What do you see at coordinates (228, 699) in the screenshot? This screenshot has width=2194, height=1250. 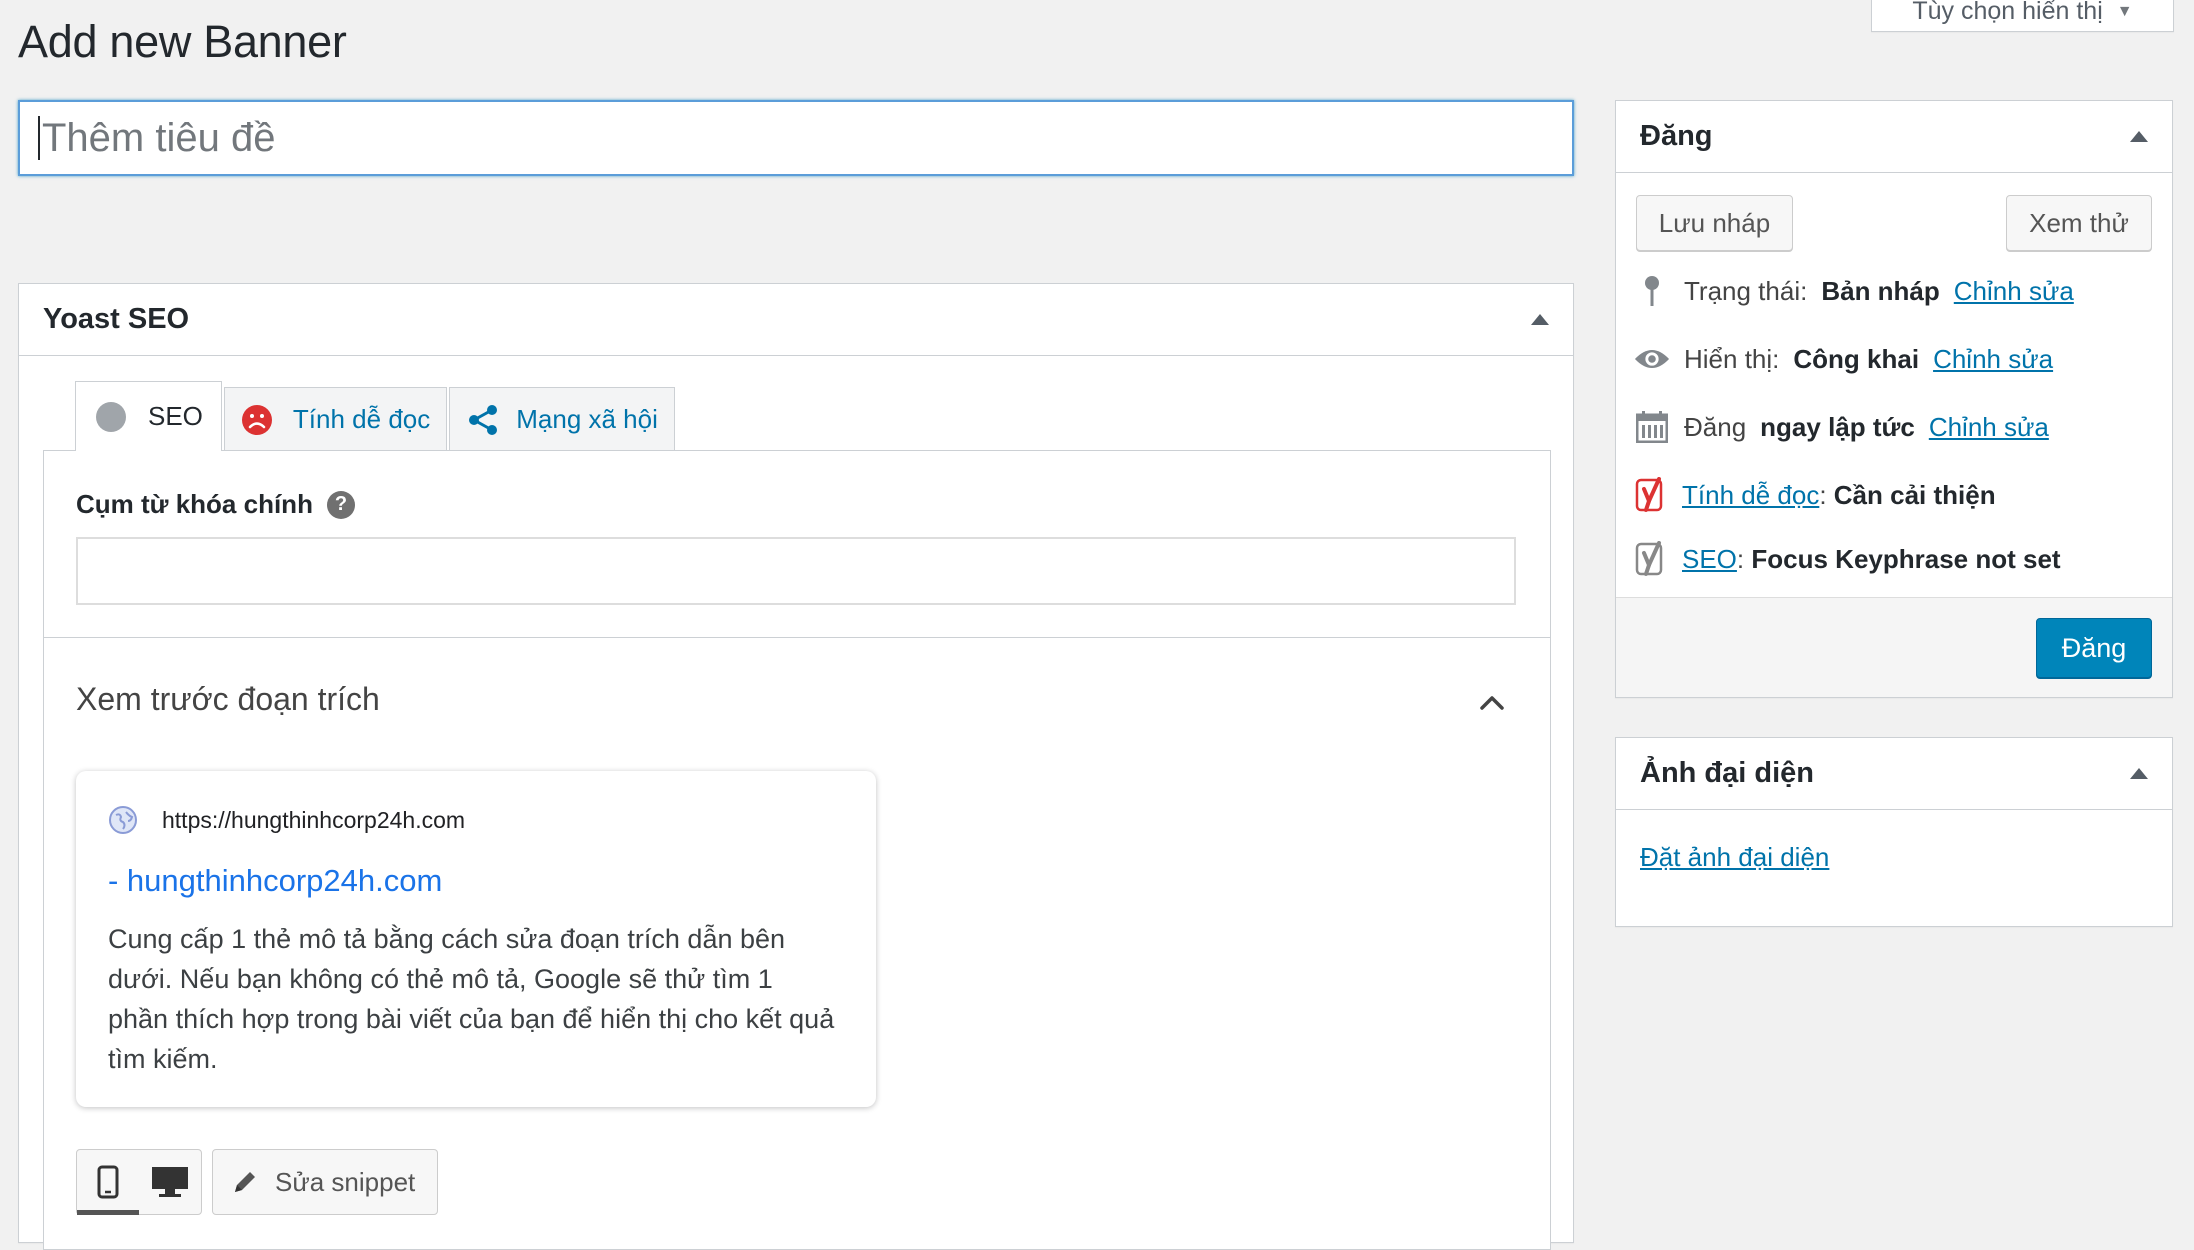 I see `snippet-preview-title: Xem trước đoạn trích` at bounding box center [228, 699].